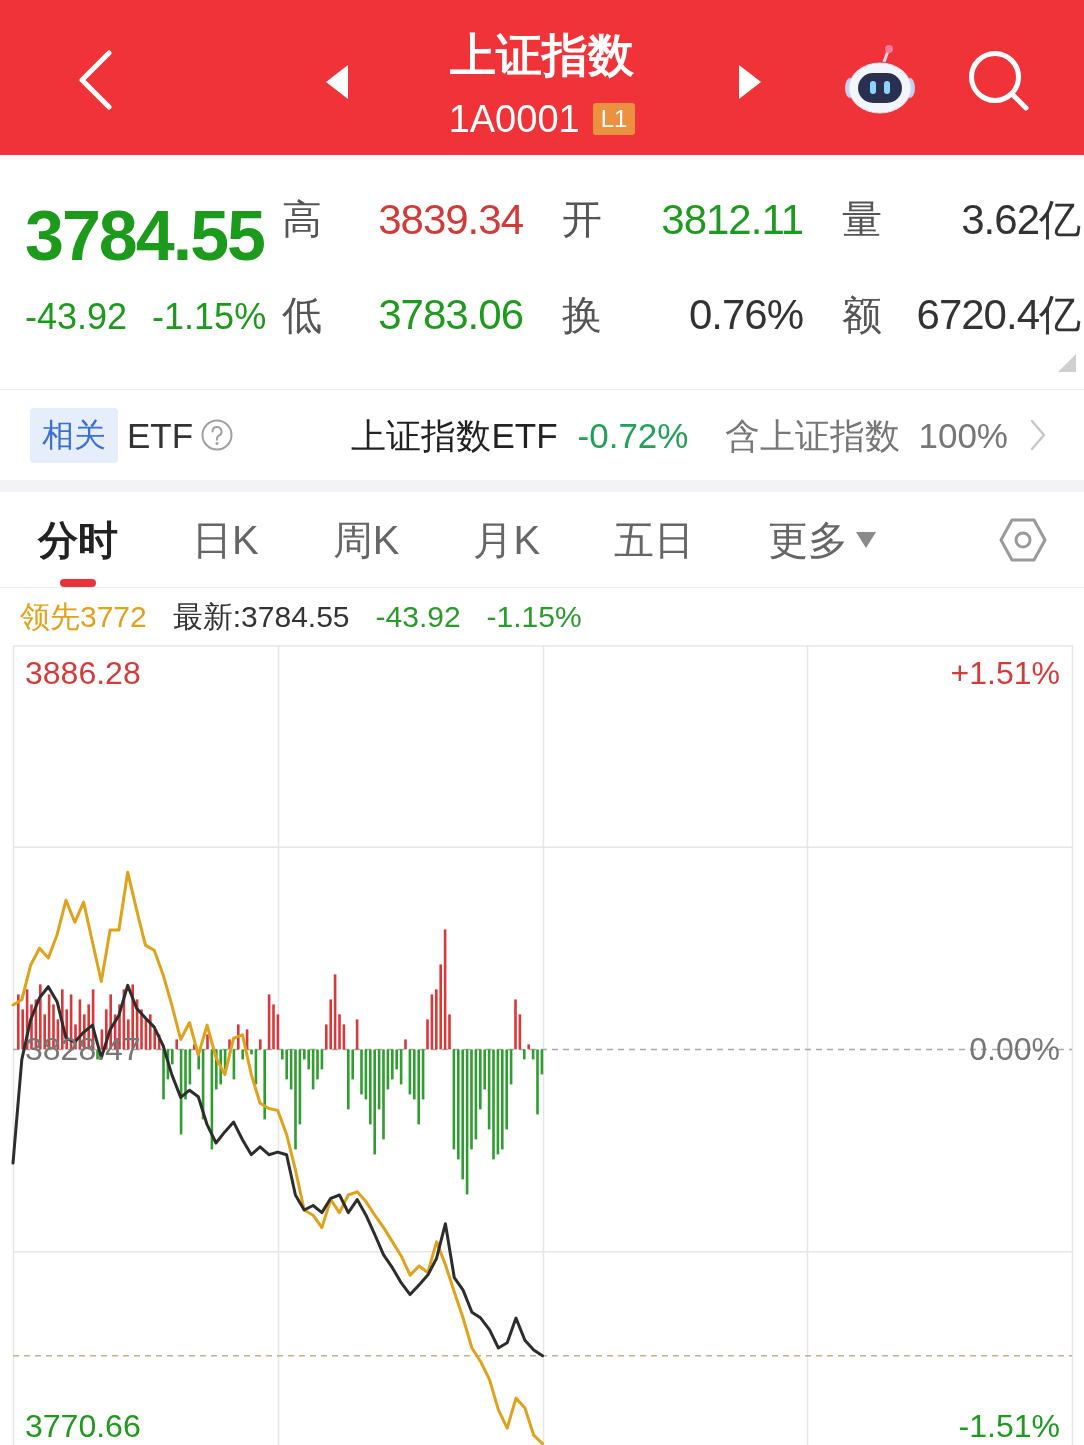 Image resolution: width=1084 pixels, height=1445 pixels. Describe the element at coordinates (822, 539) in the screenshot. I see `chart-tab: 更多` at that location.